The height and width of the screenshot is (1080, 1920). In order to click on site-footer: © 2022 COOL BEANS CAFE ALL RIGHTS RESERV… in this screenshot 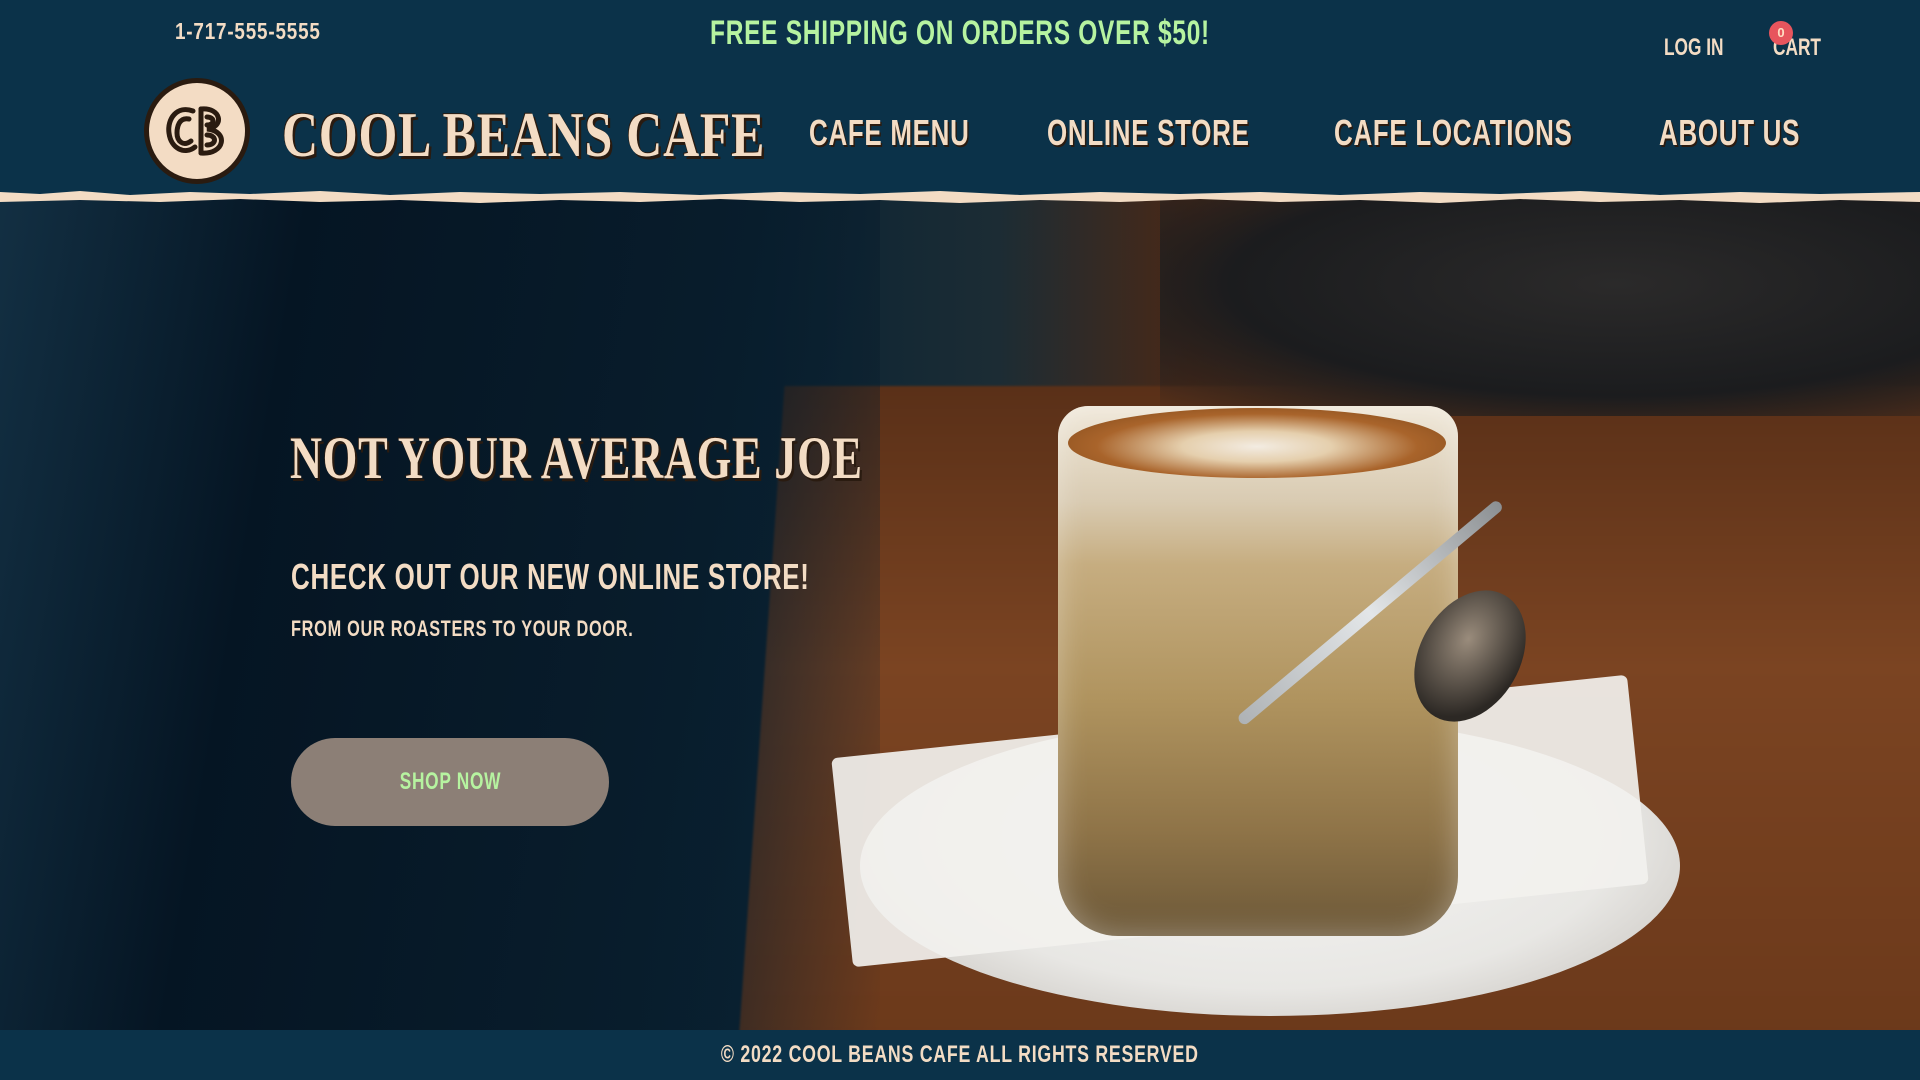, I will do `click(960, 1055)`.